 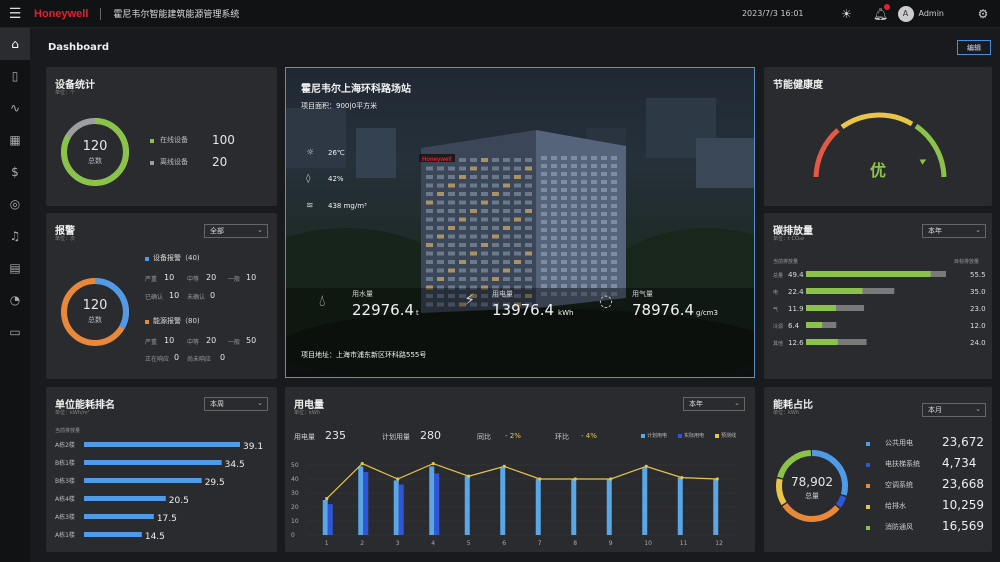 What do you see at coordinates (236, 404) in the screenshot?
I see `ranking-filter-select: 本周 ⌄` at bounding box center [236, 404].